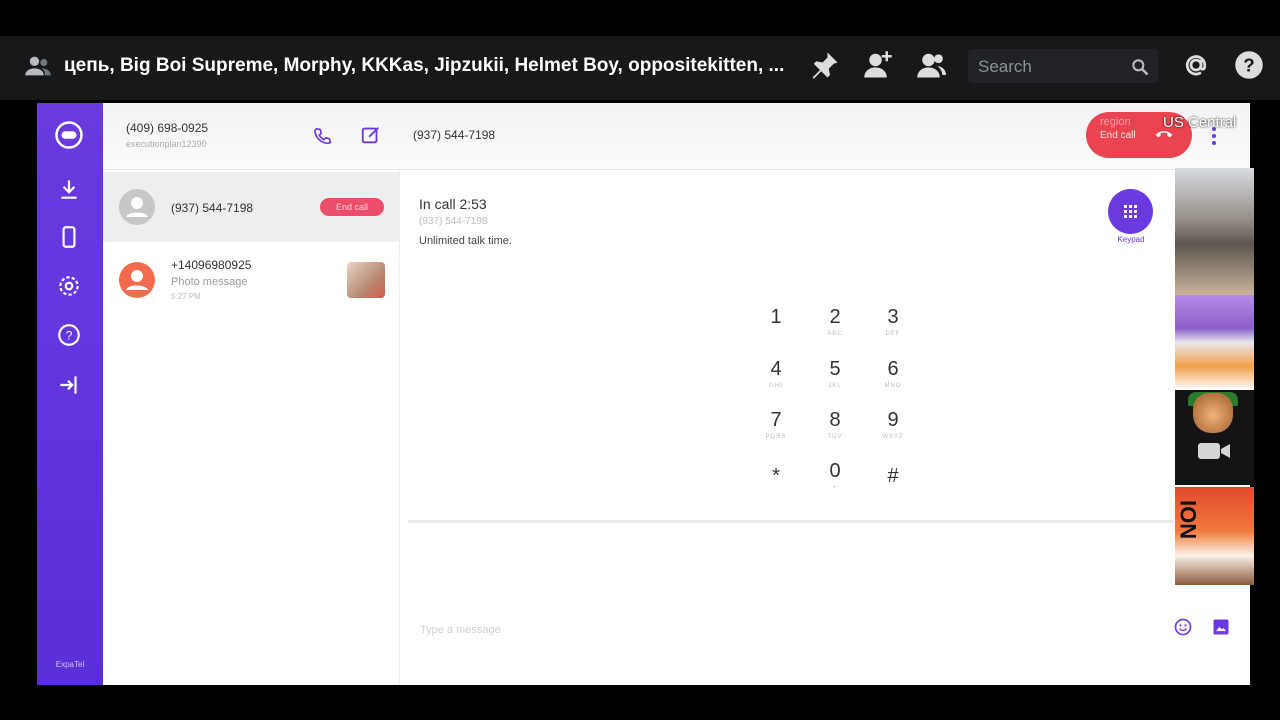  Describe the element at coordinates (835, 420) in the screenshot. I see `key-digit: 8` at that location.